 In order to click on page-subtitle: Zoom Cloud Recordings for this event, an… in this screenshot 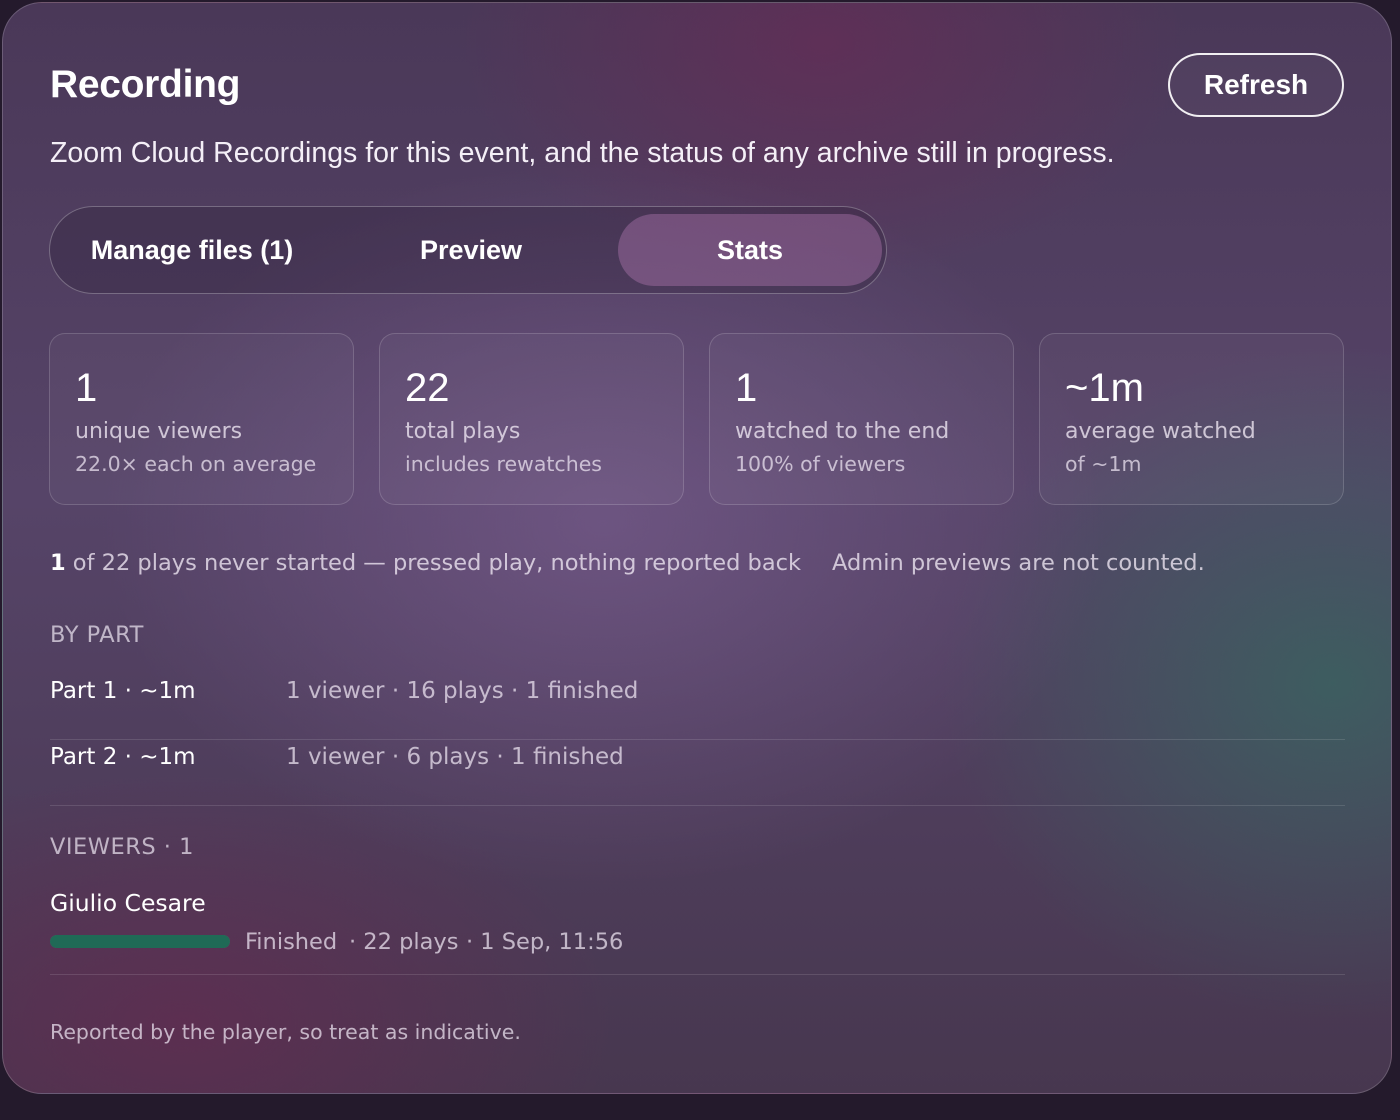, I will do `click(582, 153)`.